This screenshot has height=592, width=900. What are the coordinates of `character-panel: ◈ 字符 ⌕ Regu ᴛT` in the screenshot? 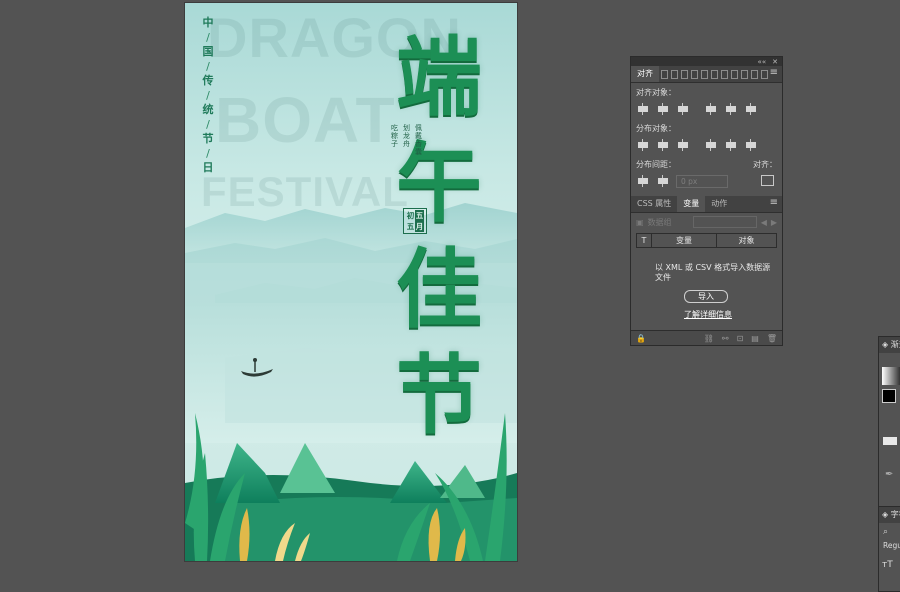 It's located at (889, 549).